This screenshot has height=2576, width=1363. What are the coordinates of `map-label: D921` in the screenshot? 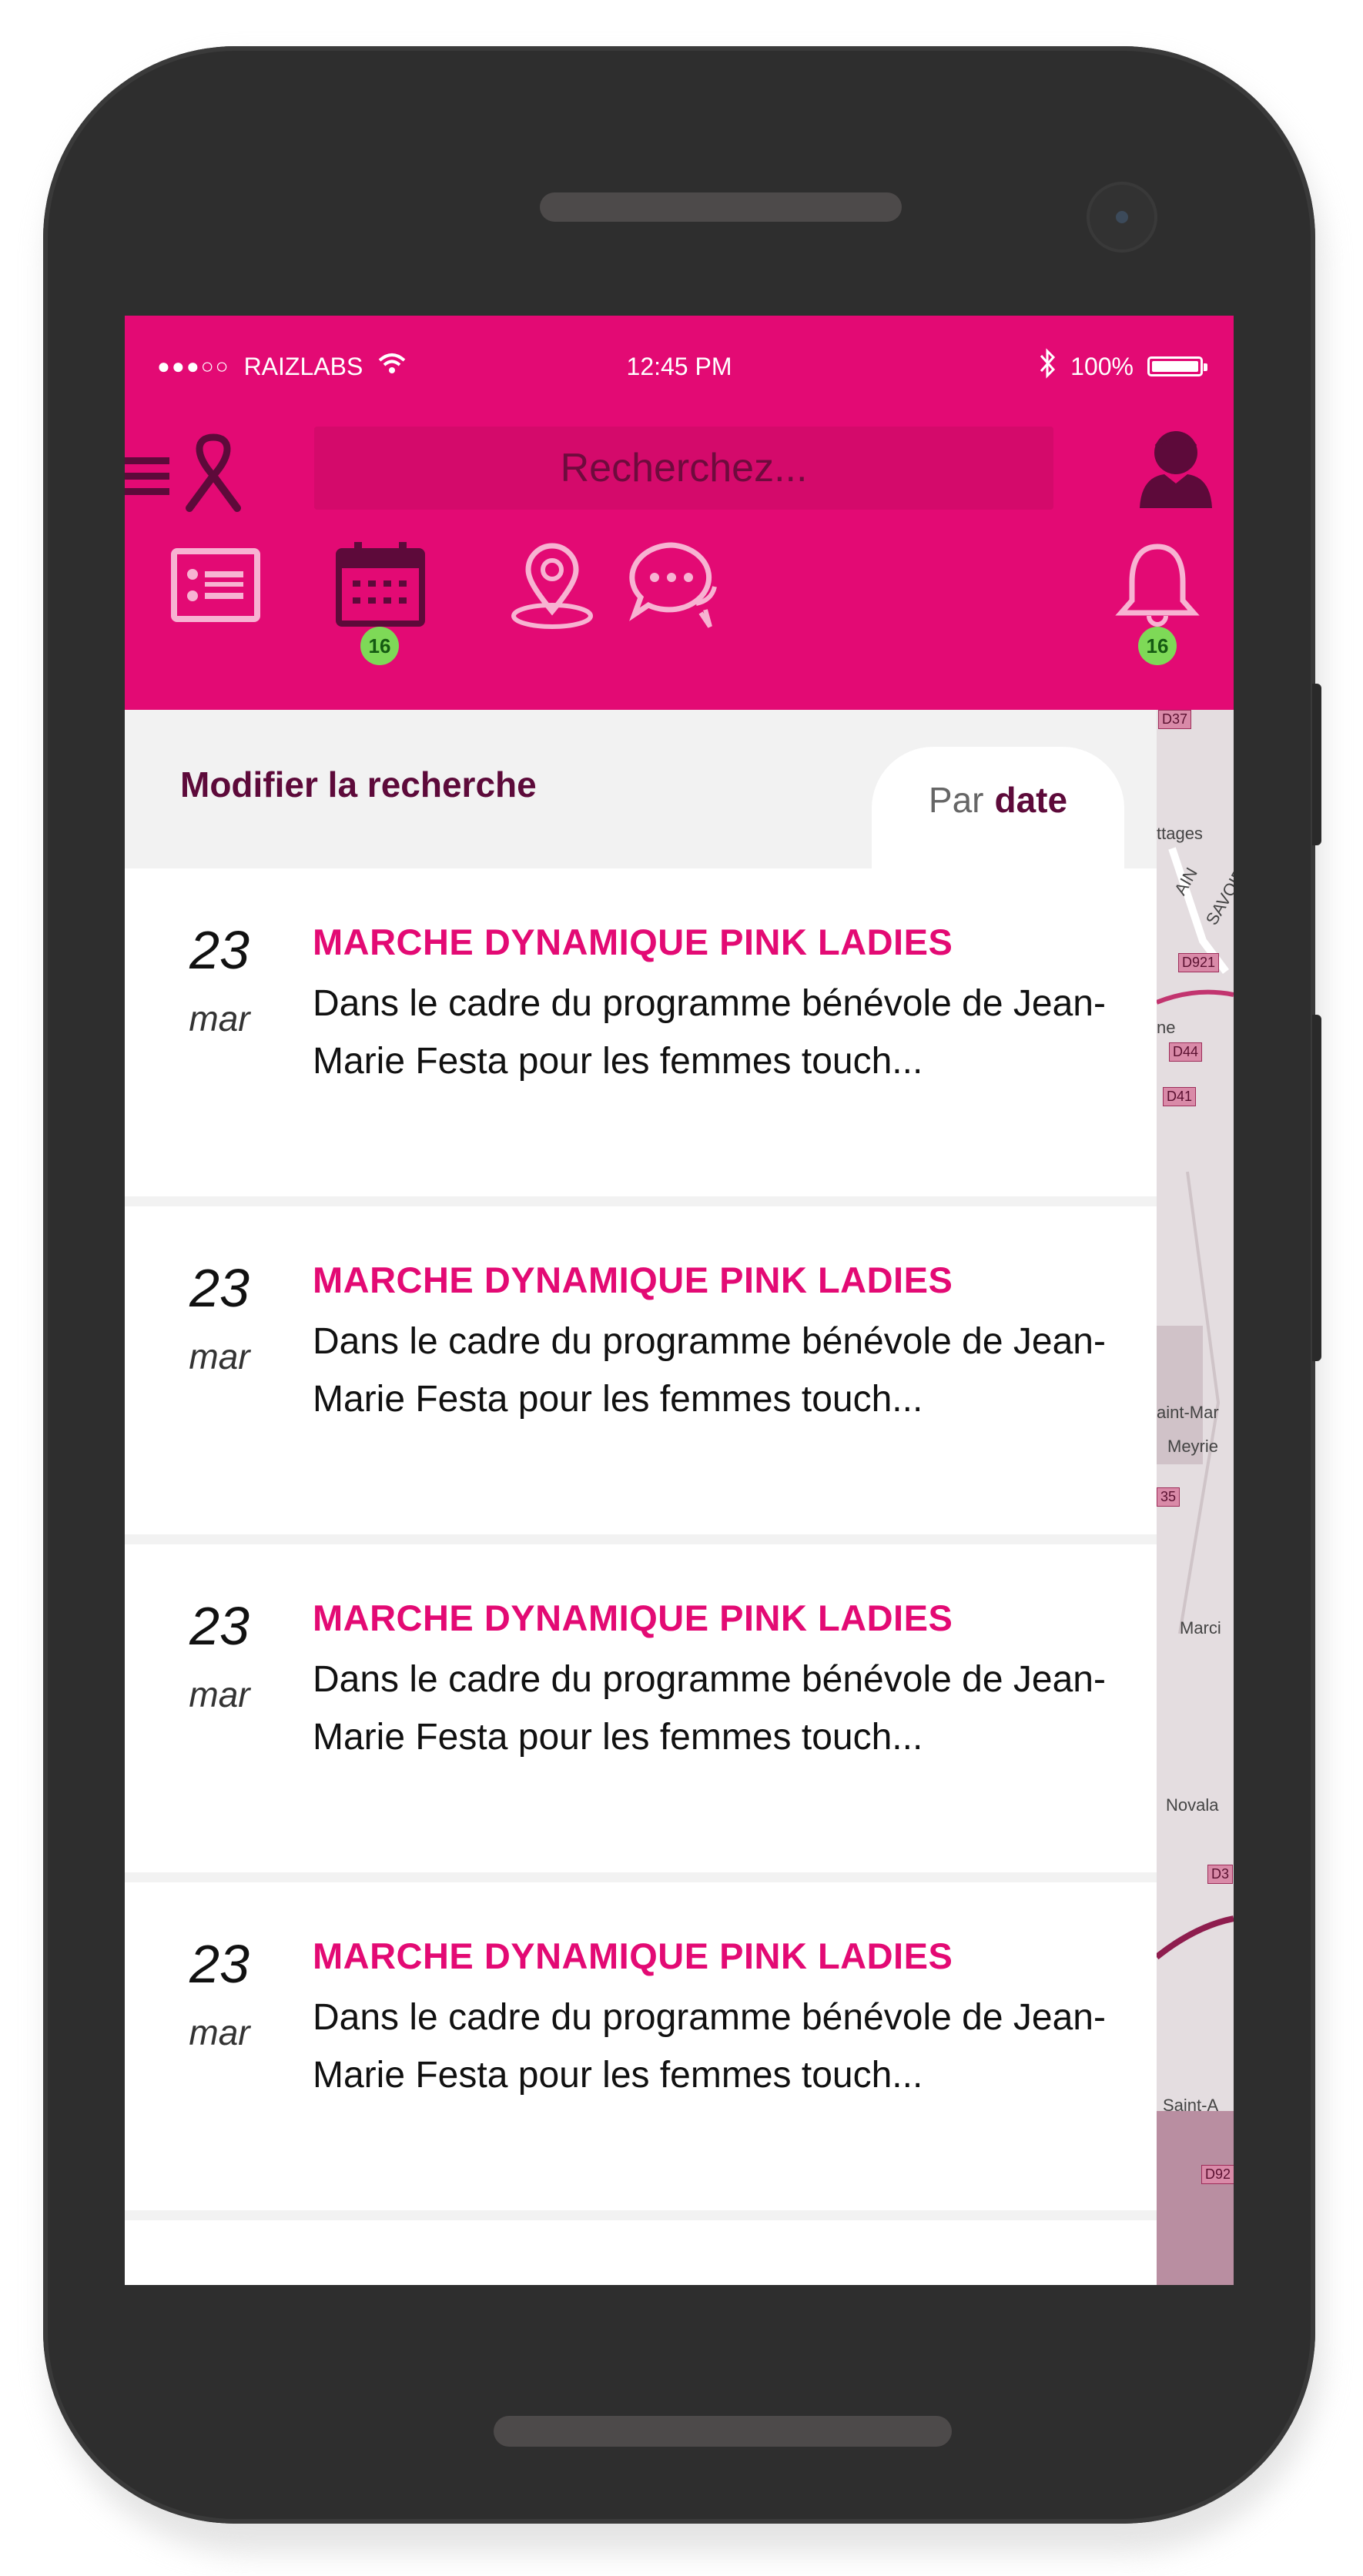 It's located at (1199, 963).